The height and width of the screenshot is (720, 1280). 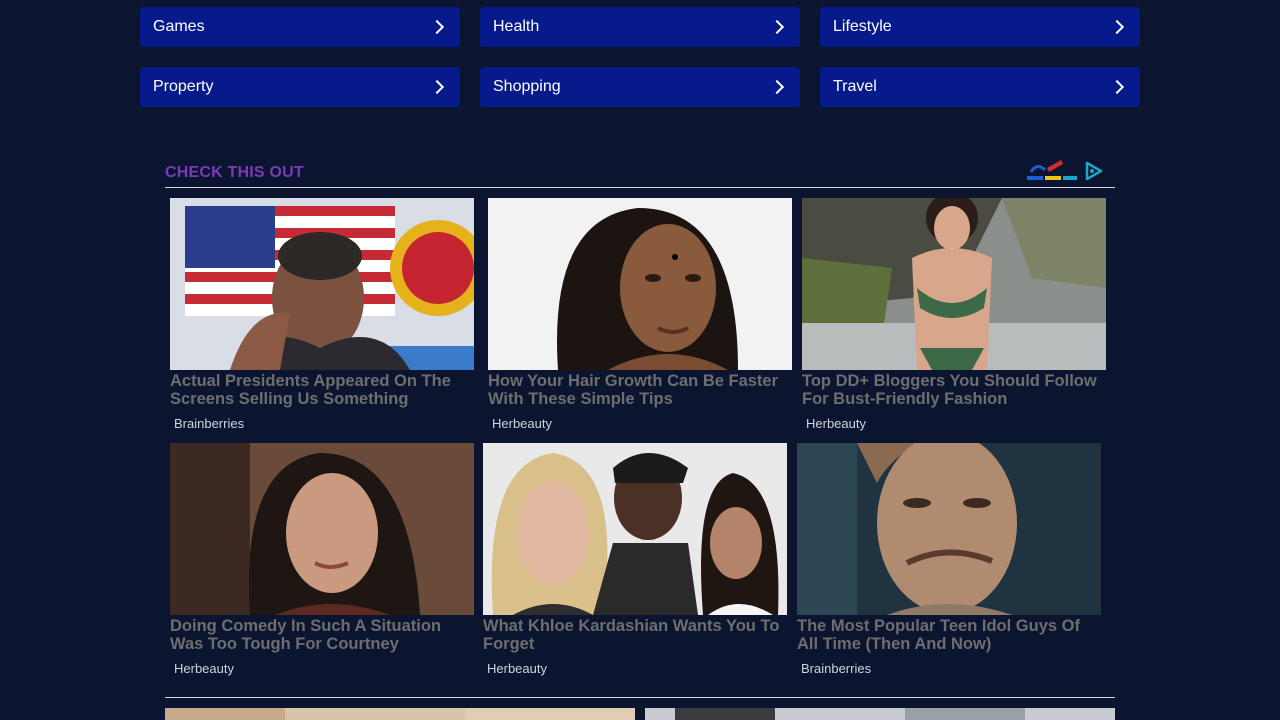 I want to click on category-label: Travel, so click(x=855, y=86).